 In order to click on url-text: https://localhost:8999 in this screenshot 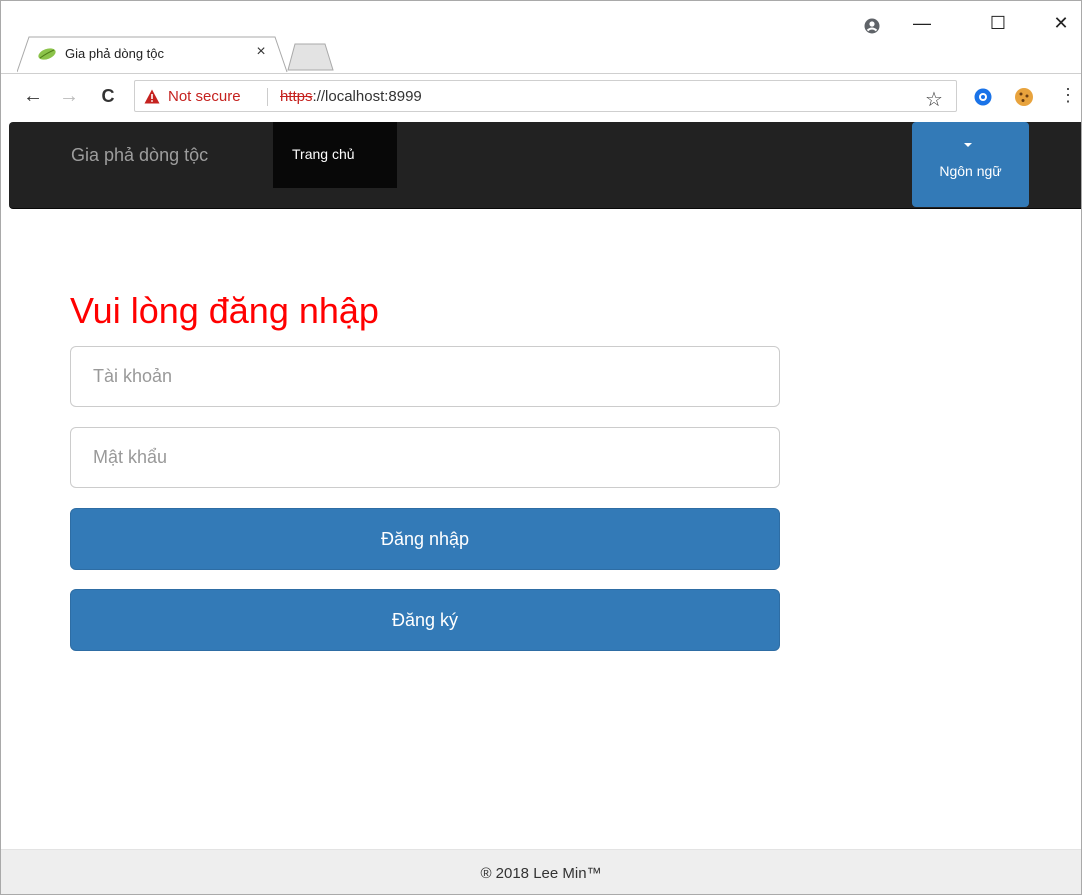, I will do `click(351, 96)`.